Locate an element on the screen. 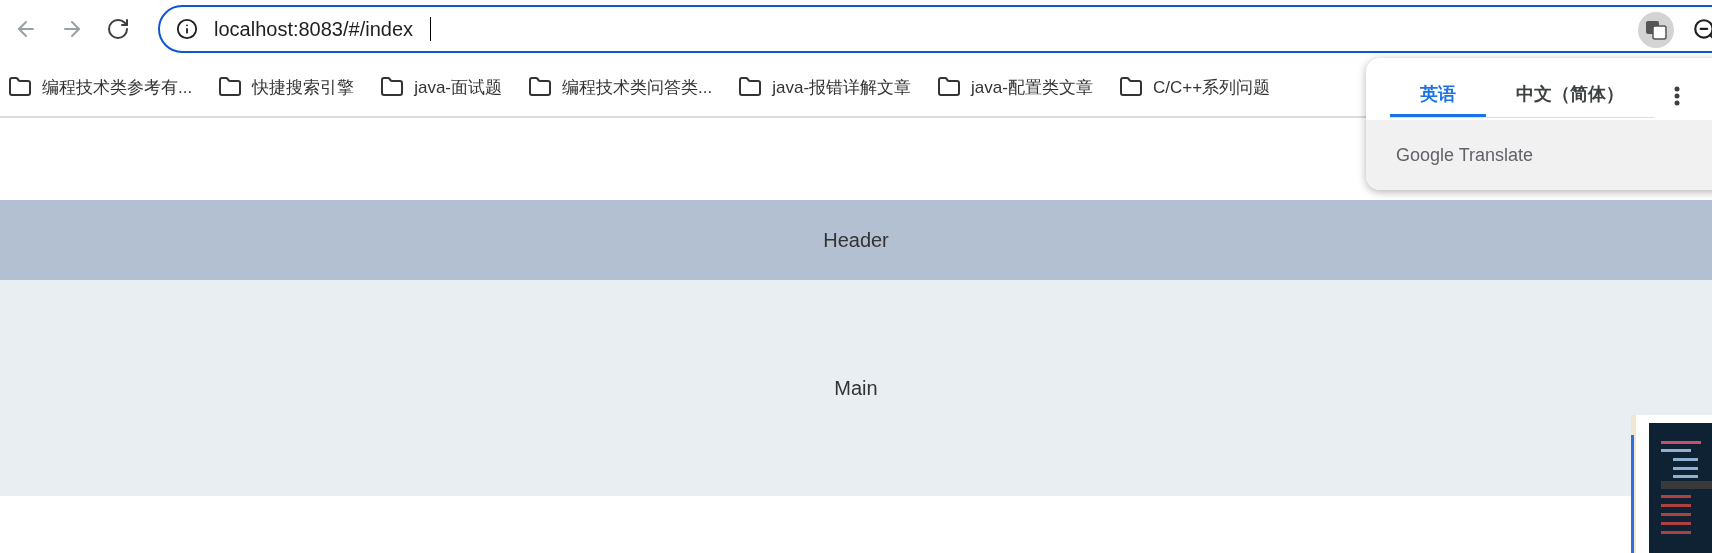 This screenshot has height=553, width=1712. bookmark: java-面试题 is located at coordinates (441, 87).